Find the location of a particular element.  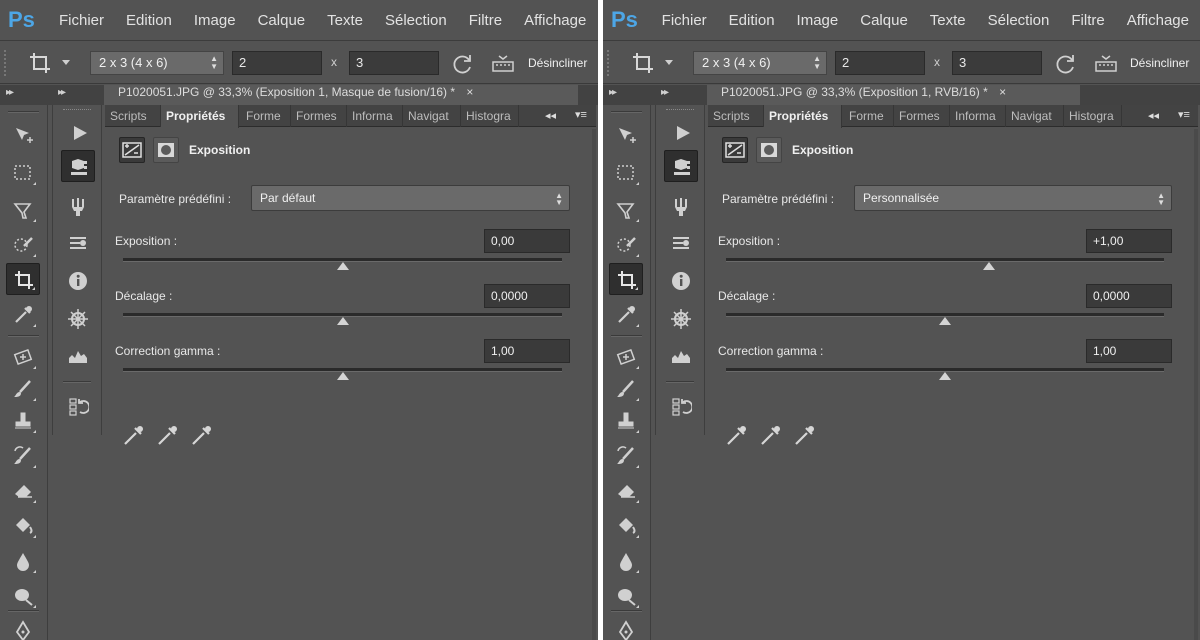

exposure-slider-thumb is located at coordinates (988, 266).